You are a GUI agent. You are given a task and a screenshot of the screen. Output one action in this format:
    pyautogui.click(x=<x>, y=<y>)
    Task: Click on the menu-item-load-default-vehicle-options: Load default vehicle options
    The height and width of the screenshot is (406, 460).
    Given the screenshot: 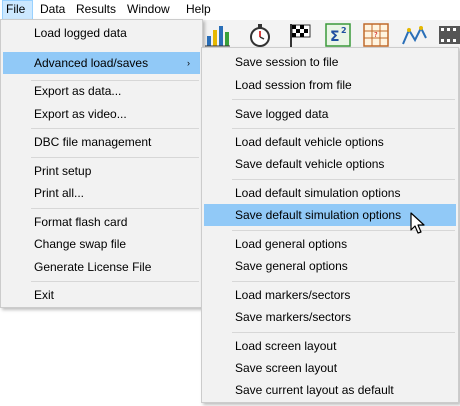 What is the action you would take?
    pyautogui.click(x=330, y=142)
    